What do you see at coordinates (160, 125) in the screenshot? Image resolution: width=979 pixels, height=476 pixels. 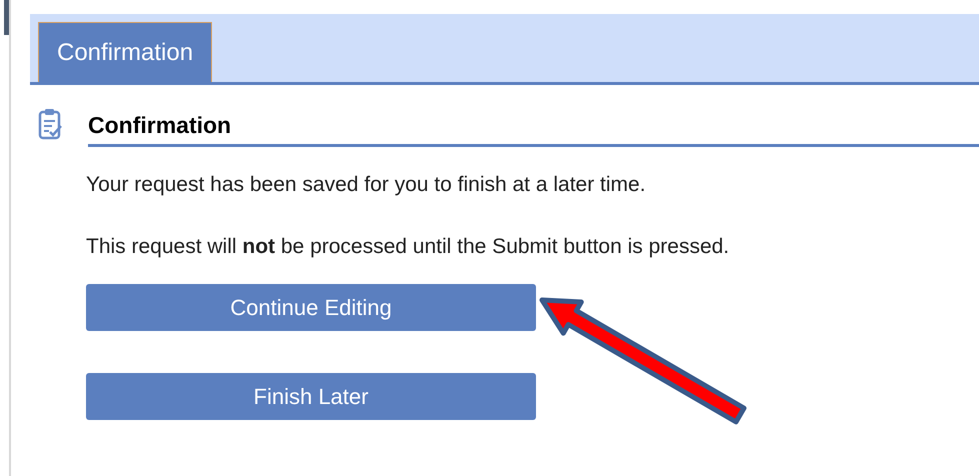 I see `section-title: Confirmation` at bounding box center [160, 125].